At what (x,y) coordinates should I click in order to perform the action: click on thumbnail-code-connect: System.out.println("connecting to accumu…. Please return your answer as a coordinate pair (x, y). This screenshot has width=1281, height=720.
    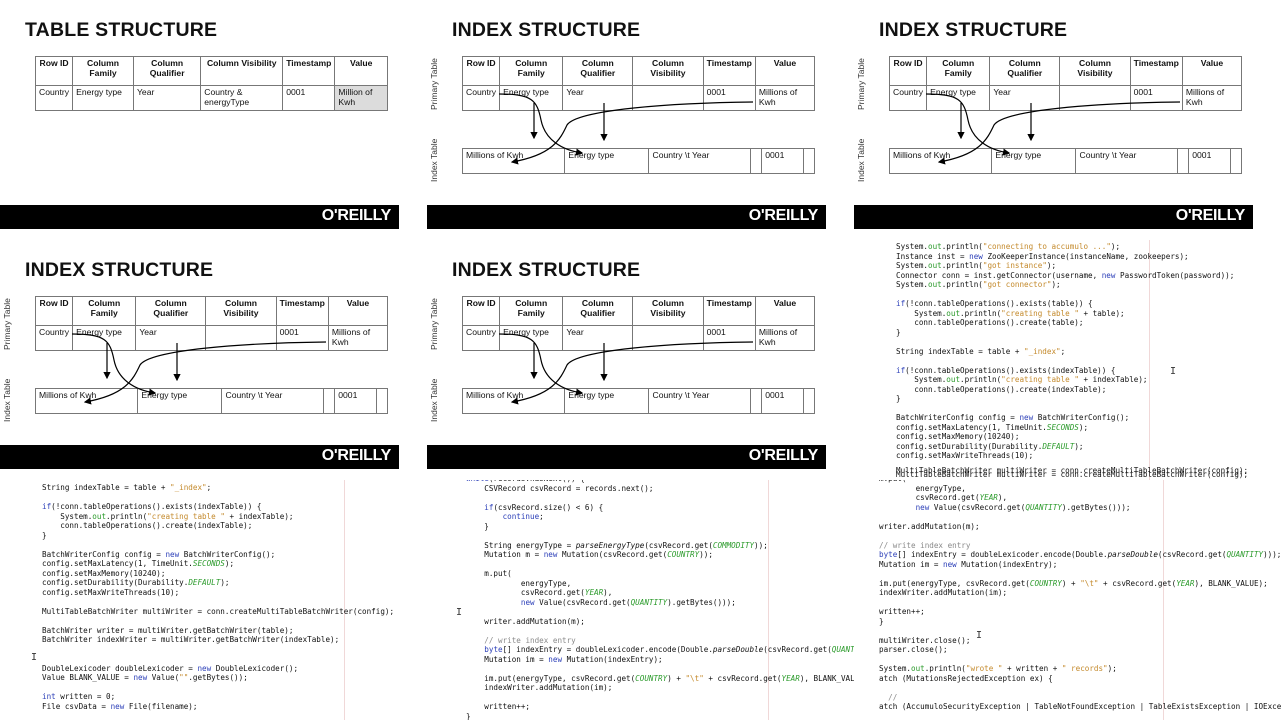
    Looking at the image, I should click on (1067, 360).